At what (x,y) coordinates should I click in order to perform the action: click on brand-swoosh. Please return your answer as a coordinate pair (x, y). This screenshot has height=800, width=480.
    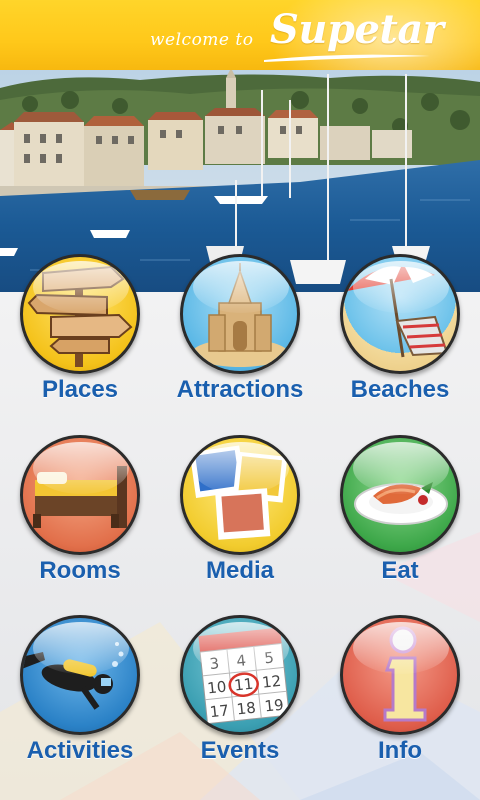
    Looking at the image, I should click on (347, 58).